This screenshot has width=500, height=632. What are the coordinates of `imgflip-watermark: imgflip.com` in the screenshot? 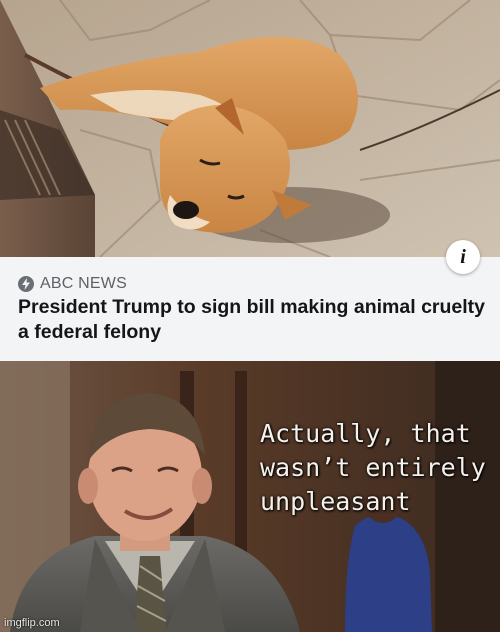 It's located at (32, 623).